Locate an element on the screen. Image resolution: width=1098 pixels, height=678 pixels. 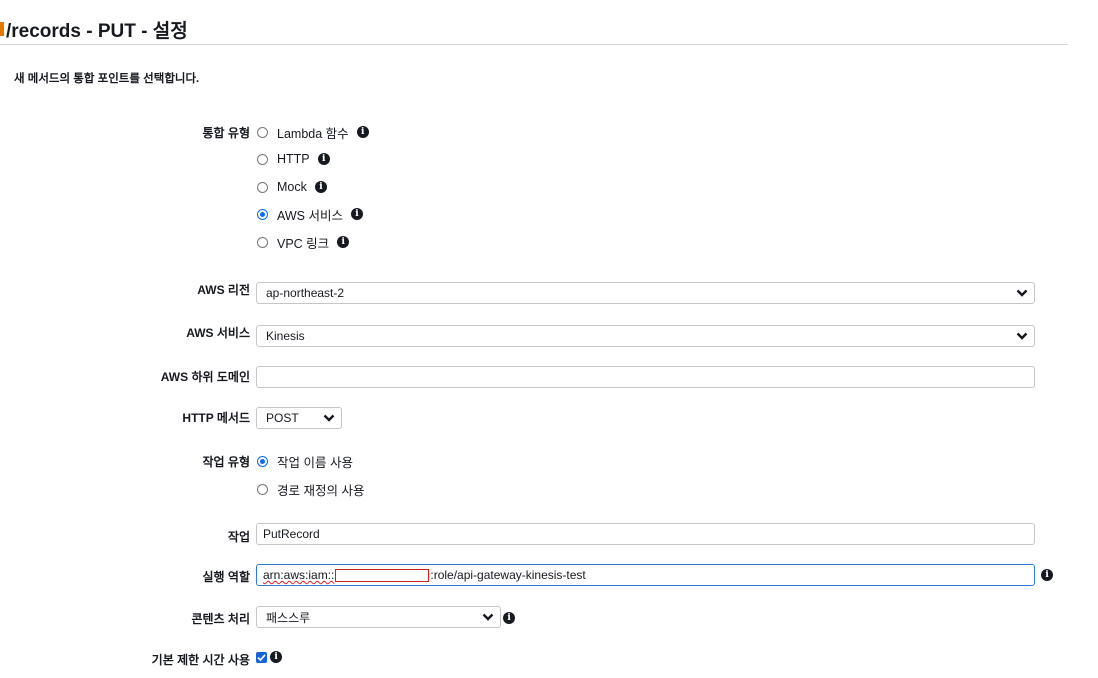
aws-subdomain-label: AWS 하위 도메인 is located at coordinates (205, 377).